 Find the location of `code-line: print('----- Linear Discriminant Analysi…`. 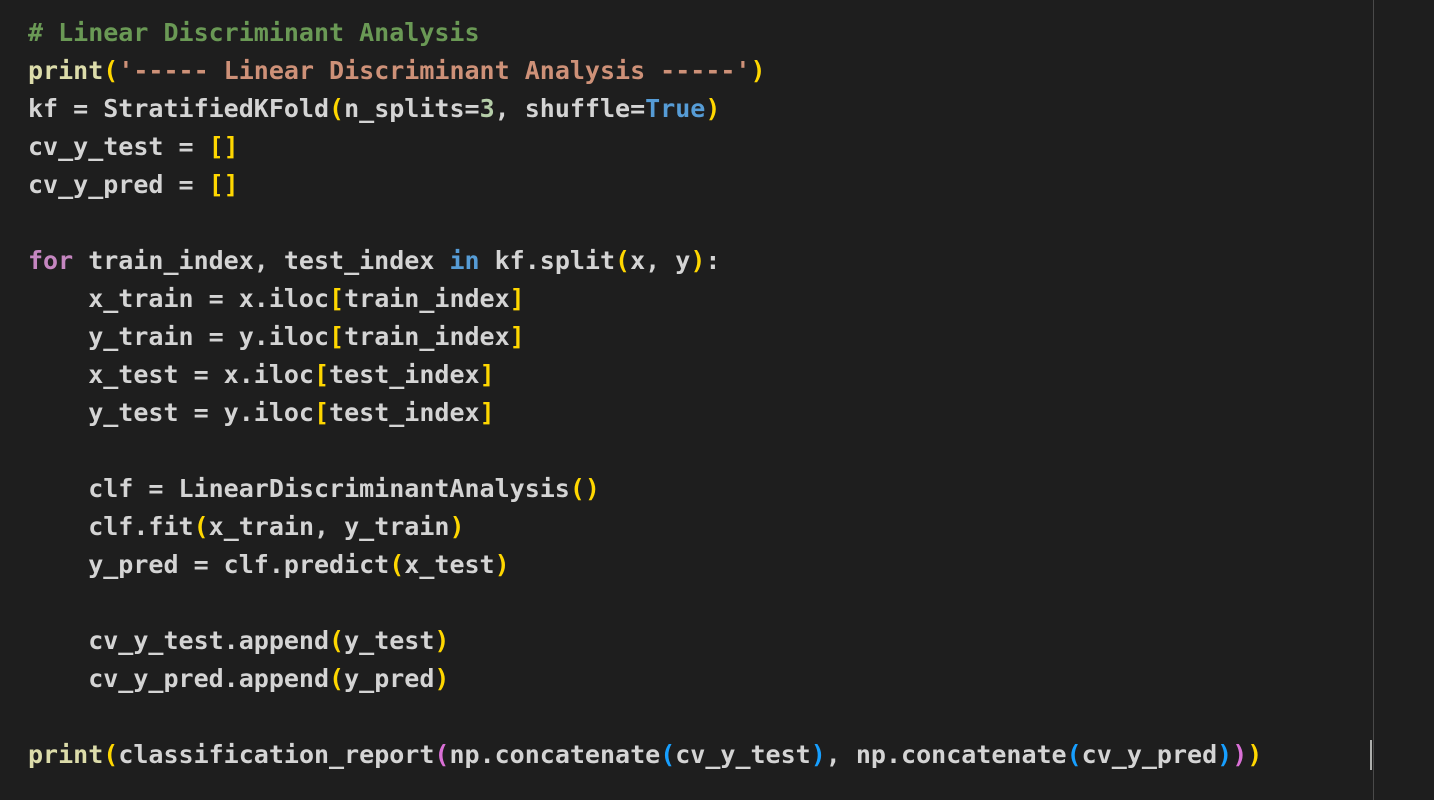

code-line: print('----- Linear Discriminant Analysi… is located at coordinates (645, 71).